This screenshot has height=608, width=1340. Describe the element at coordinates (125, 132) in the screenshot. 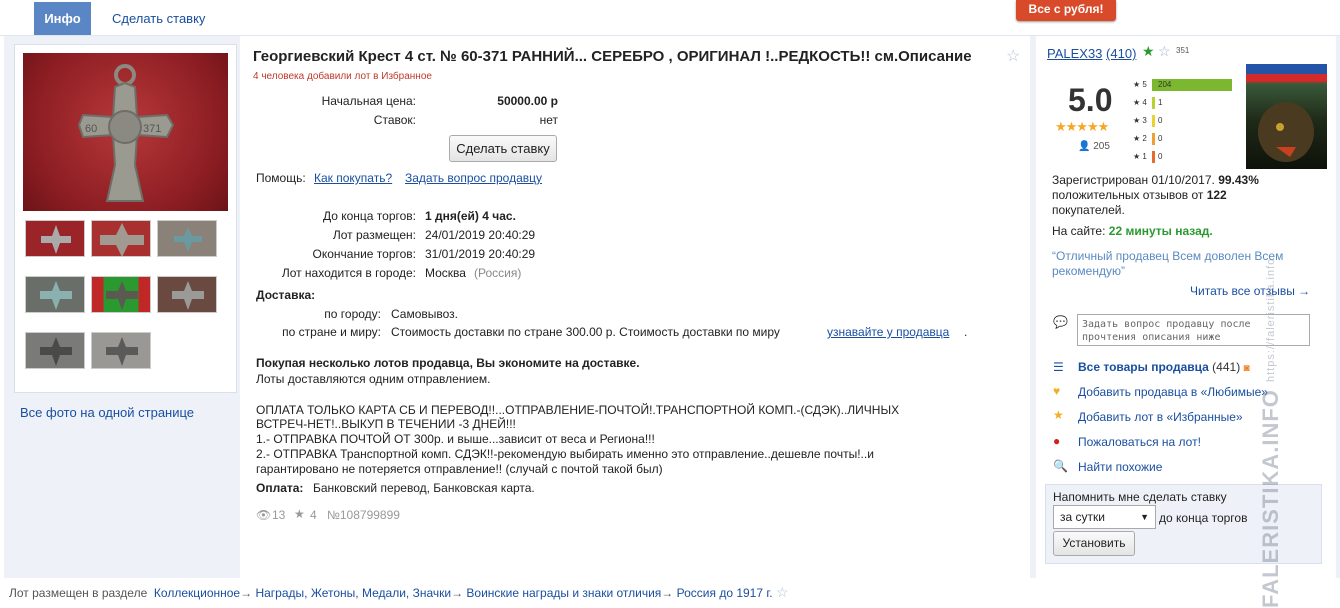

I see `main-photo: 60 371` at that location.